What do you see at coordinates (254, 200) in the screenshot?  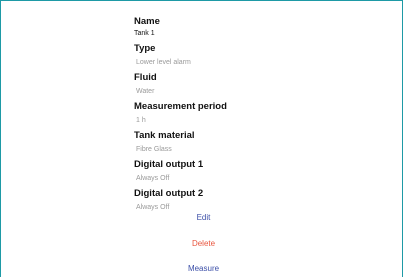 I see `field-digital-output-2: Digital output 2 Always Off` at bounding box center [254, 200].